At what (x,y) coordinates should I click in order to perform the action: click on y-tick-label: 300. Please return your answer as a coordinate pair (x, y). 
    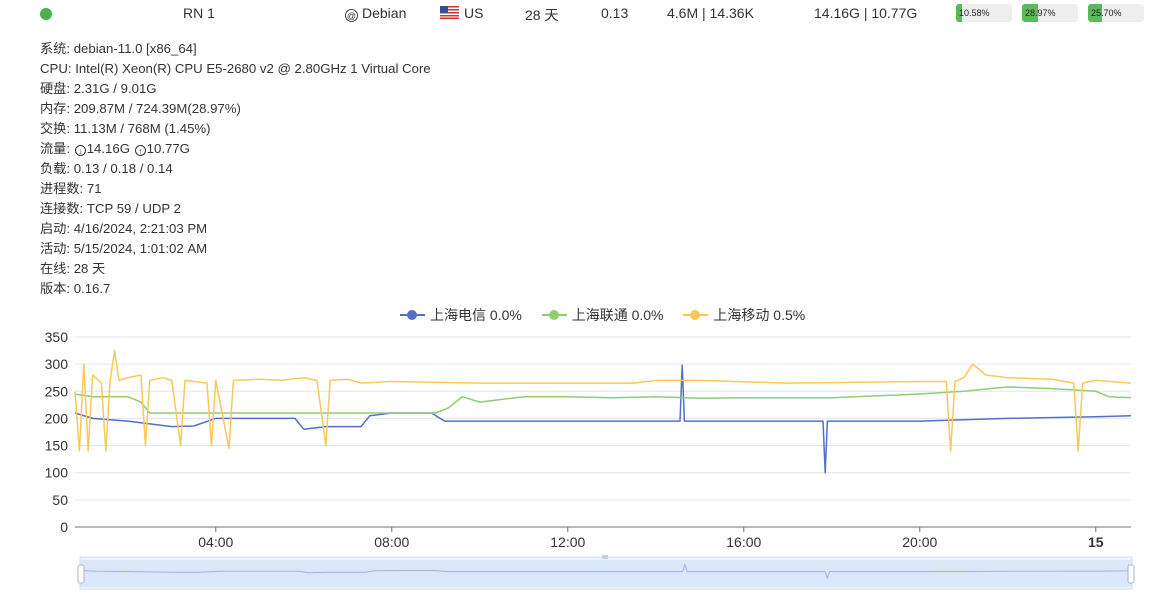
    Looking at the image, I should click on (57, 364).